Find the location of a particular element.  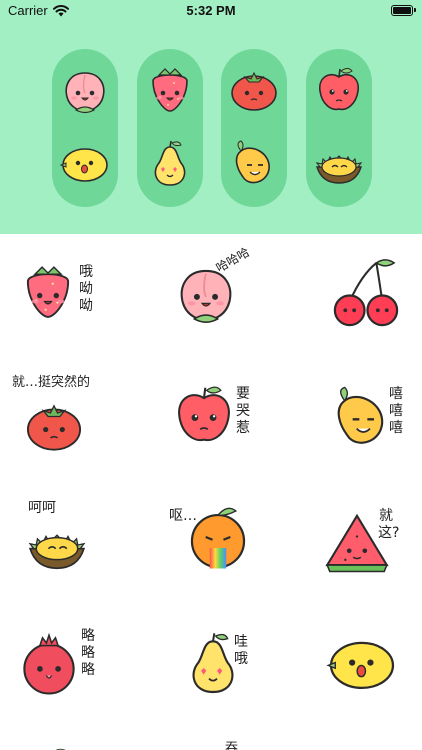

peach-icon is located at coordinates (85, 90).